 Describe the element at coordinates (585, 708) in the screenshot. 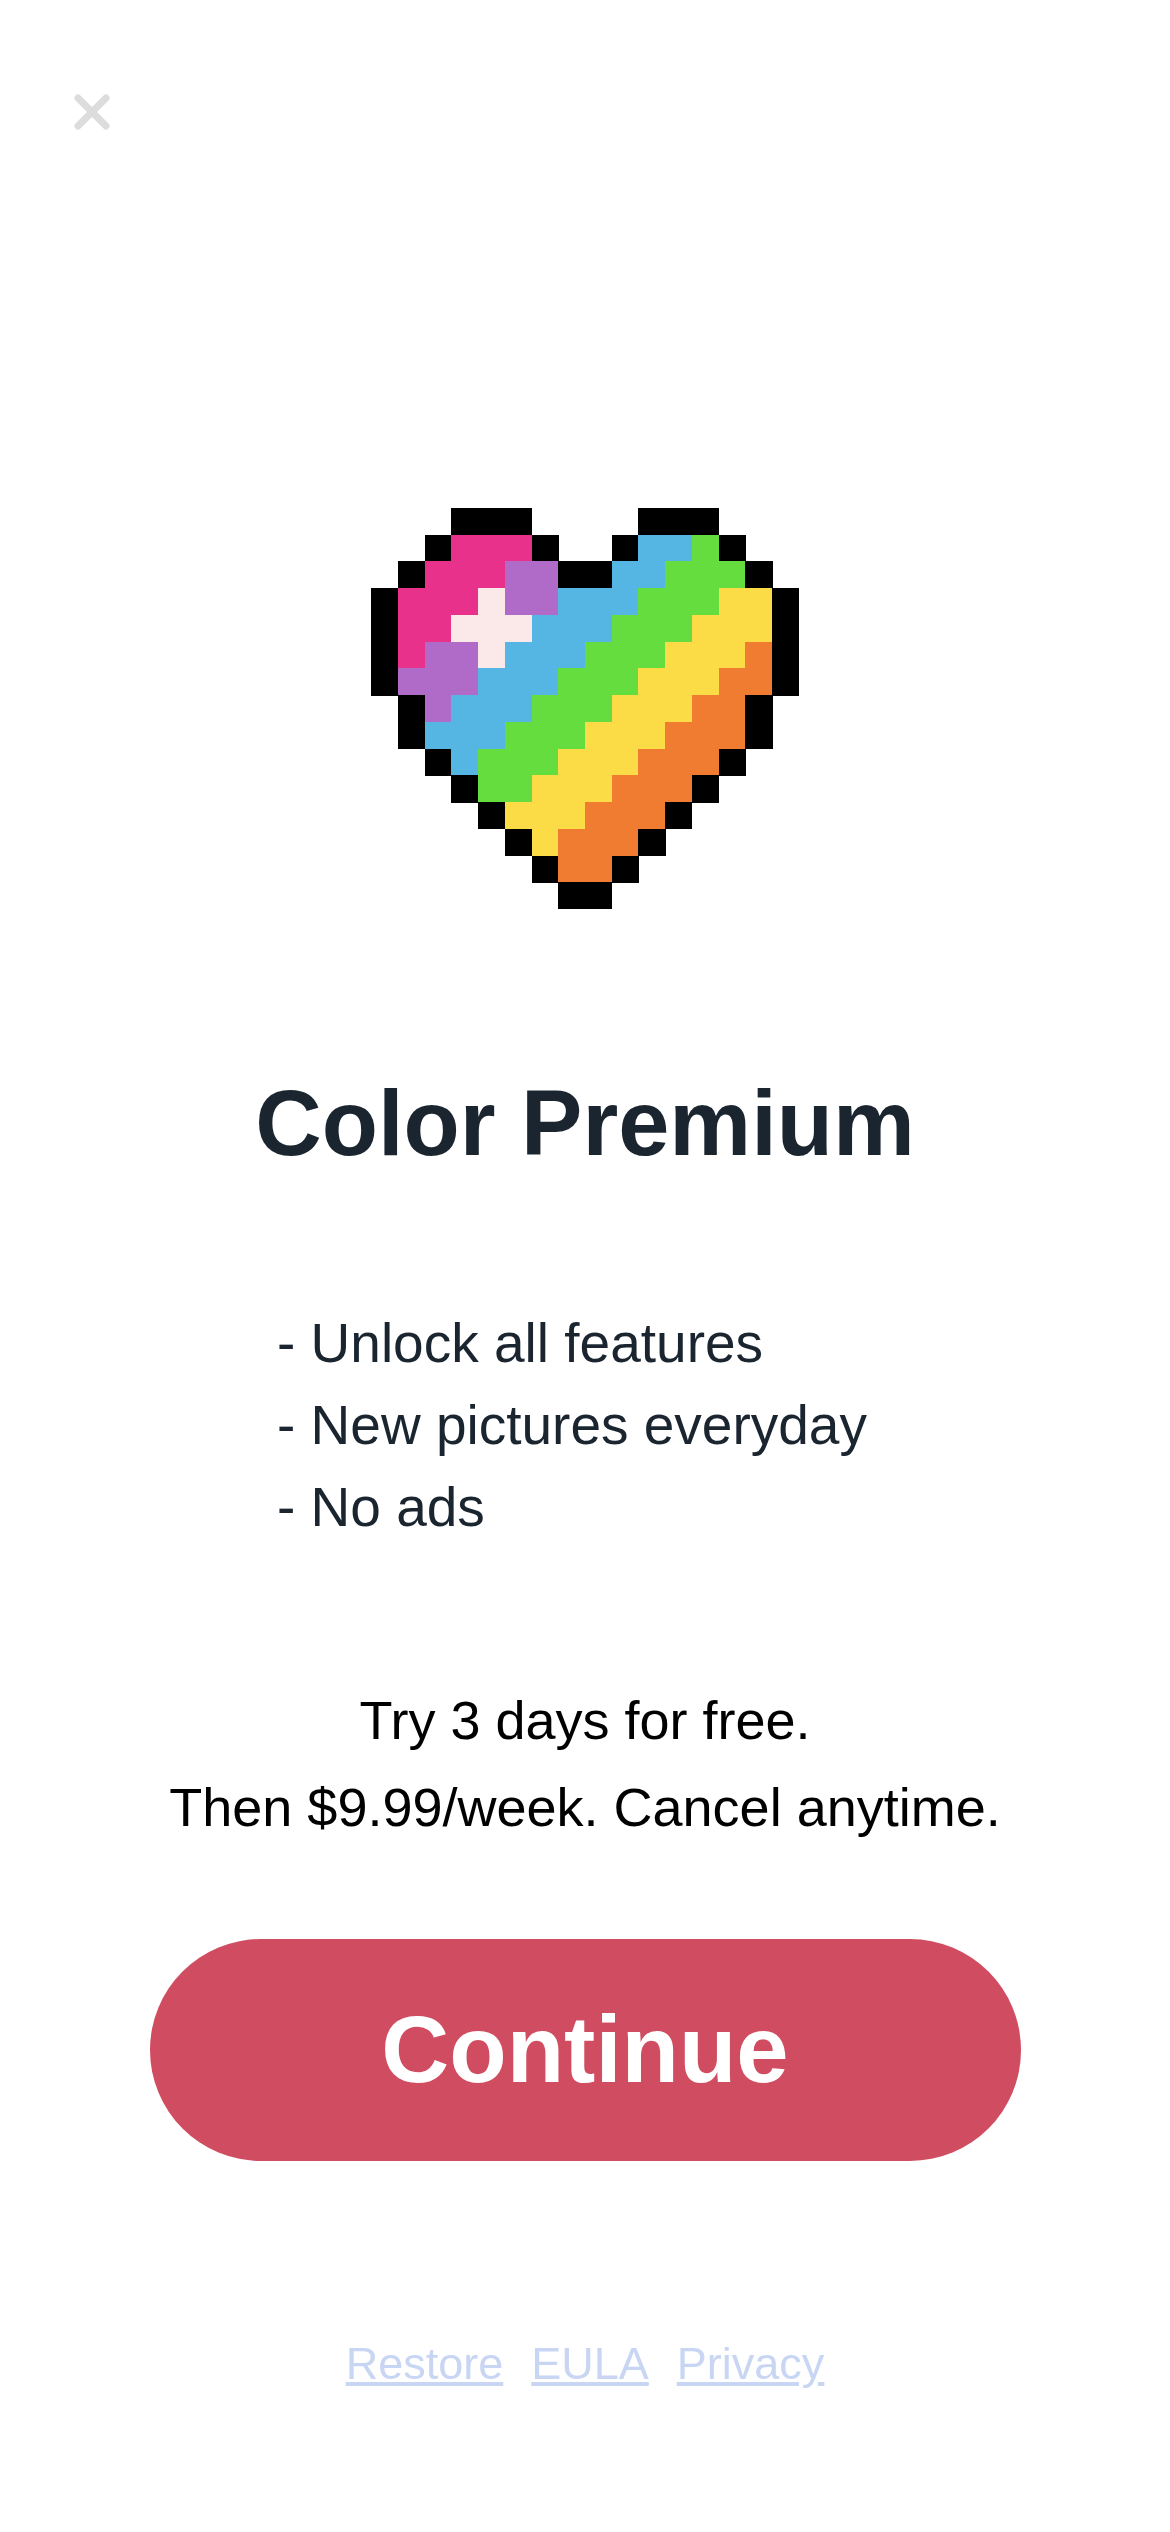

I see `heart-icon` at that location.